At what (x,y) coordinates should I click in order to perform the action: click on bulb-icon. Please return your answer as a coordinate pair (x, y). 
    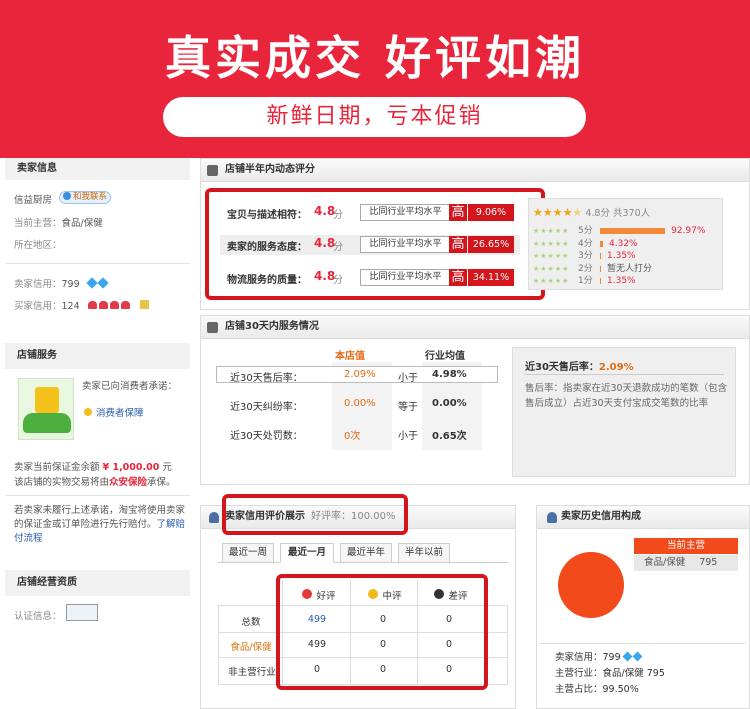
    Looking at the image, I should click on (88, 412).